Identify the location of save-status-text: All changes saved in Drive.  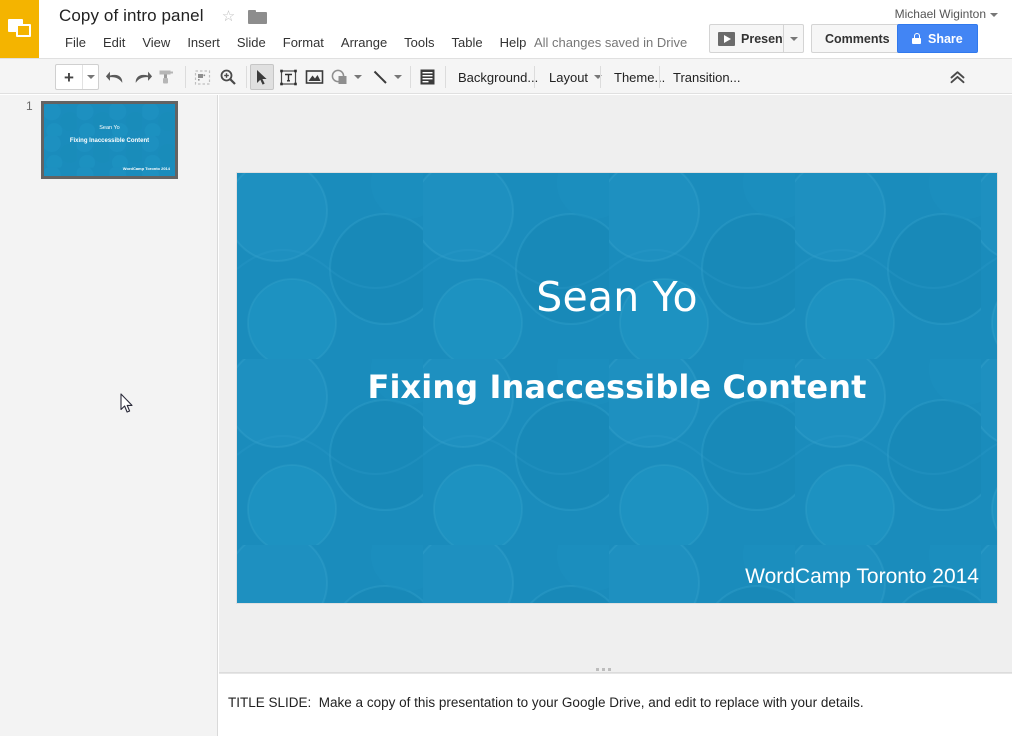
(611, 42).